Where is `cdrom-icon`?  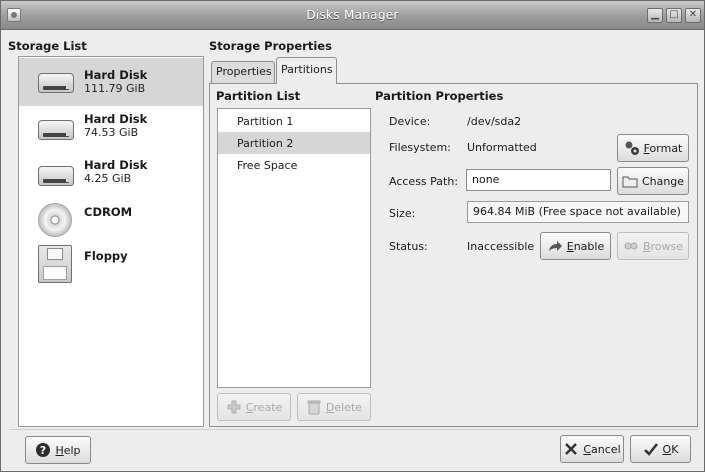
cdrom-icon is located at coordinates (55, 220).